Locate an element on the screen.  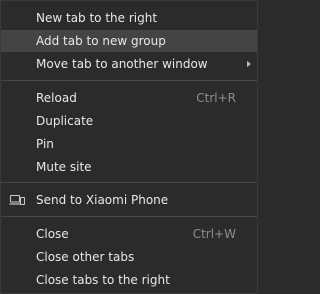
menu-item-new-tab-right: New tab to the right is located at coordinates (129, 18).